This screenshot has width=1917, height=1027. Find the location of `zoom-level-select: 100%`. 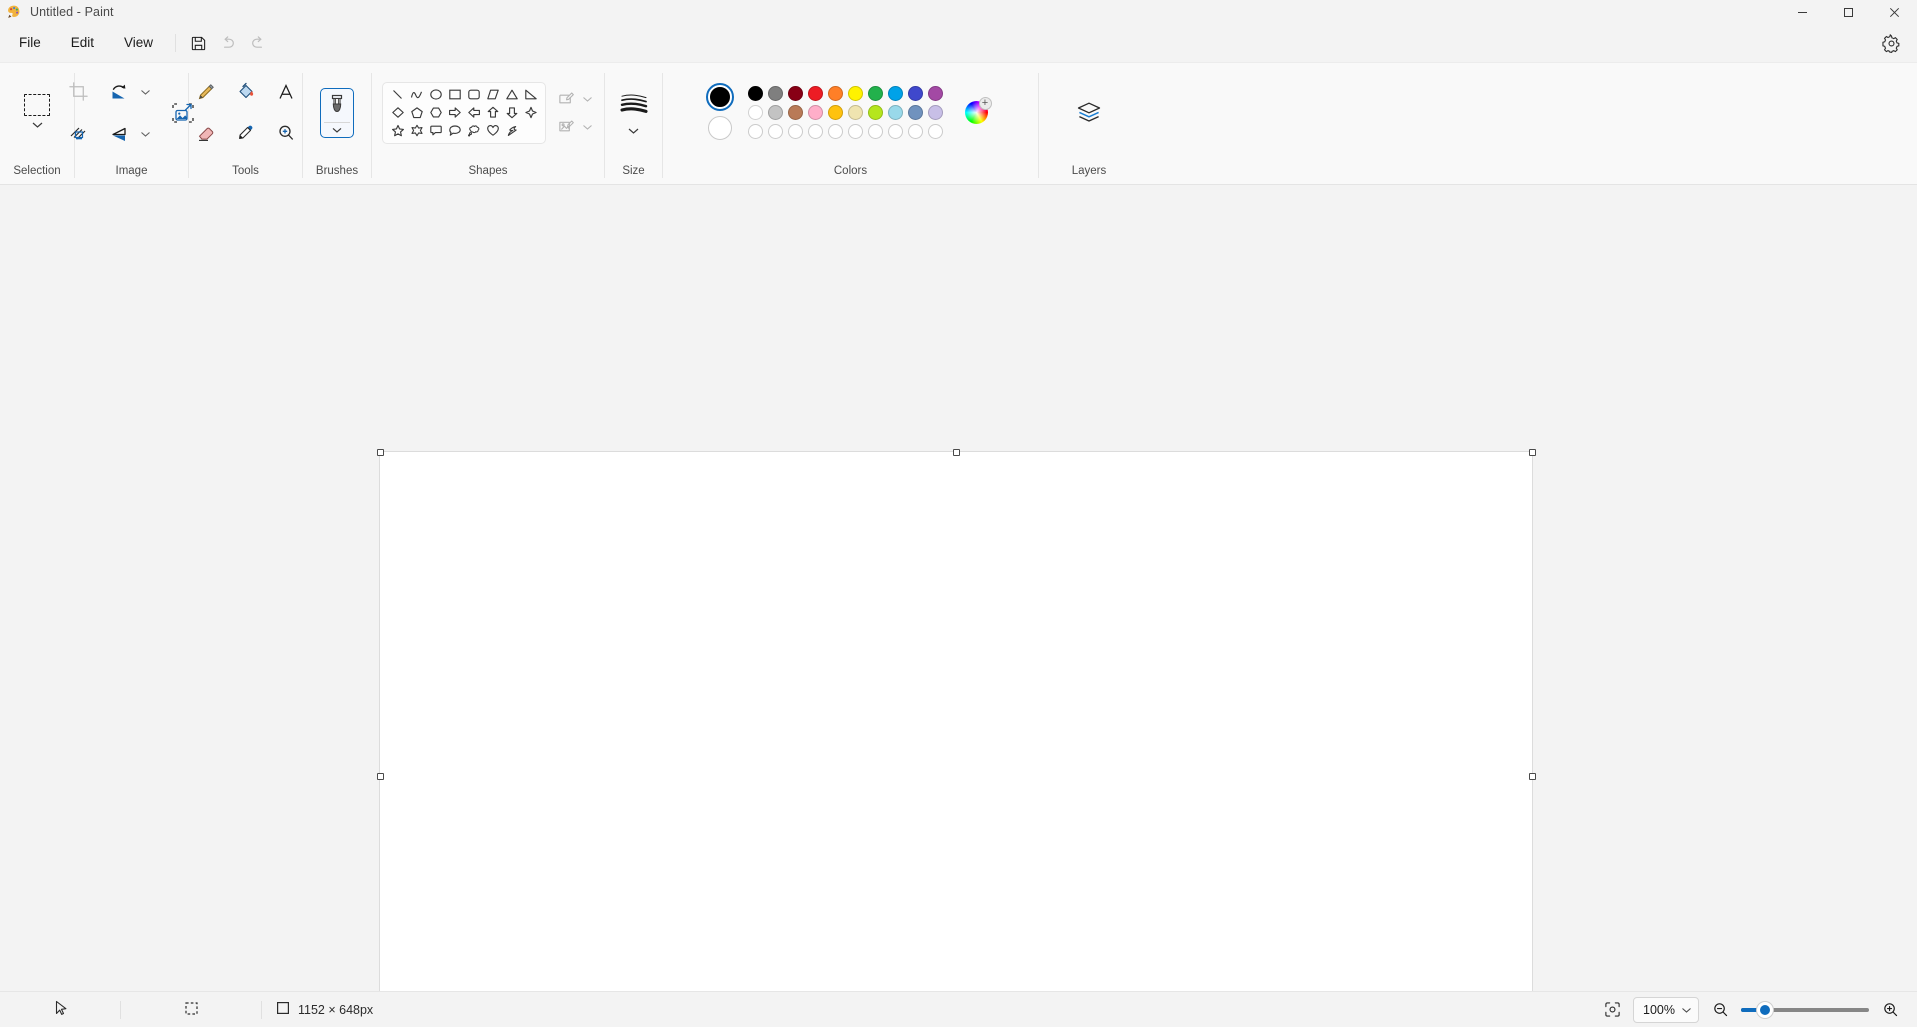

zoom-level-select: 100% is located at coordinates (1666, 1009).